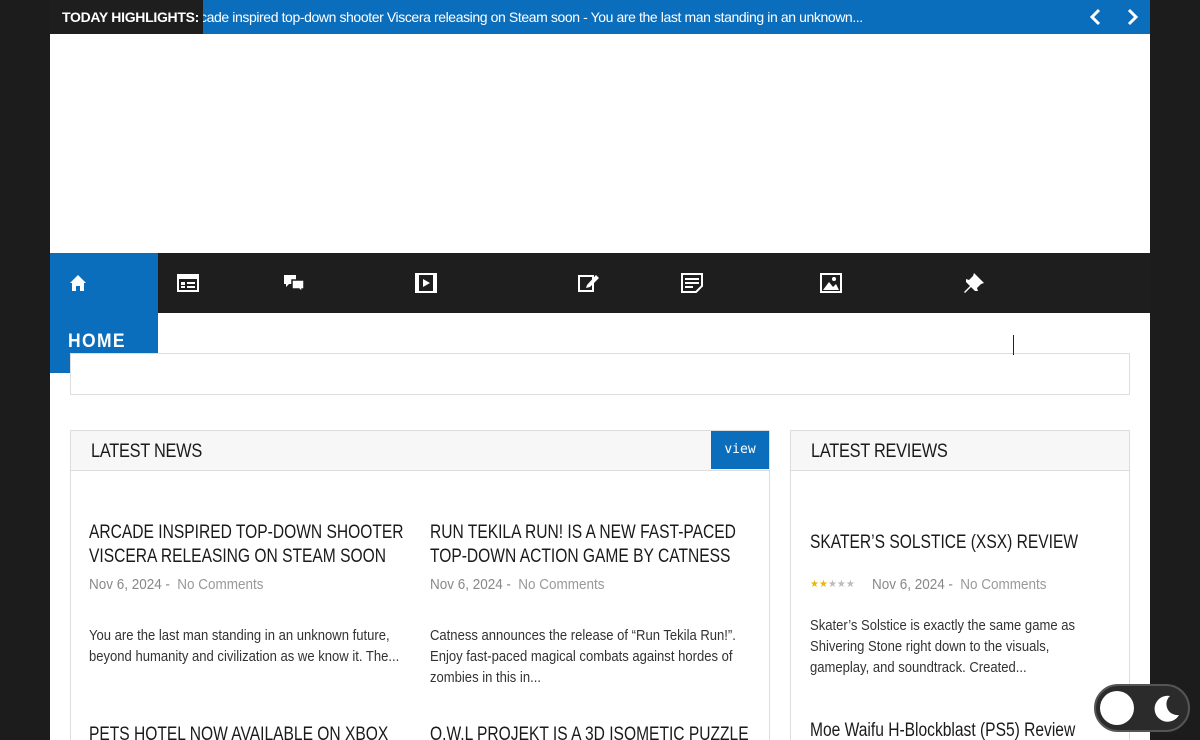 The image size is (1200, 740). What do you see at coordinates (97, 341) in the screenshot?
I see `nav-home-label: HOME` at bounding box center [97, 341].